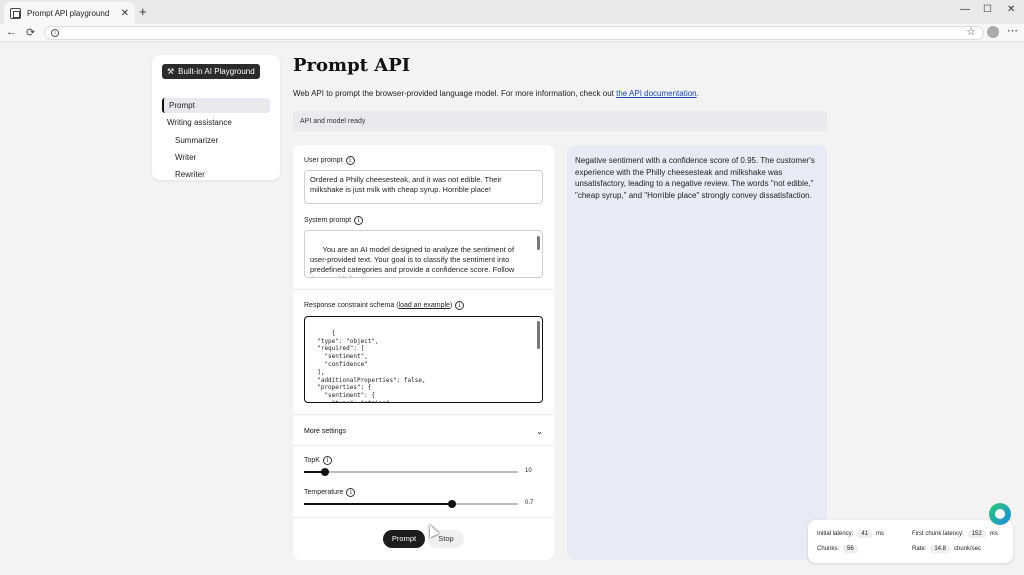  What do you see at coordinates (451, 305) in the screenshot?
I see `schema-label-end: )` at bounding box center [451, 305].